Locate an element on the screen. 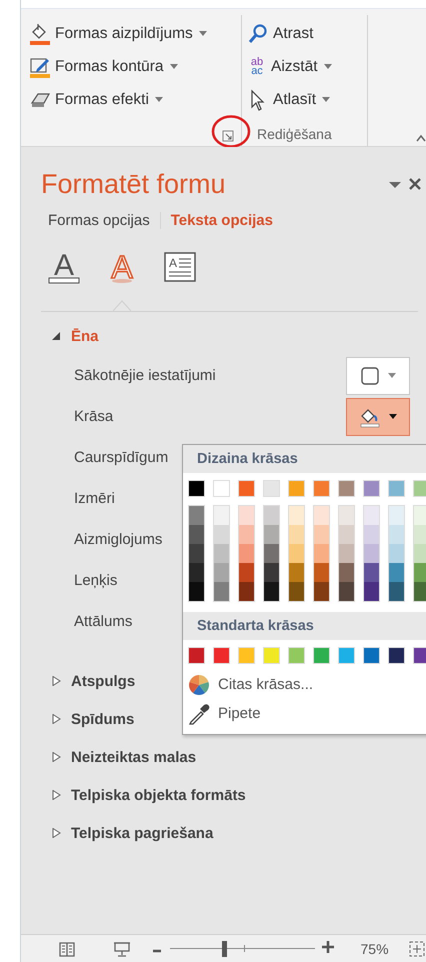 This screenshot has height=962, width=426. menu-heading: Standarta krāsas is located at coordinates (304, 626).